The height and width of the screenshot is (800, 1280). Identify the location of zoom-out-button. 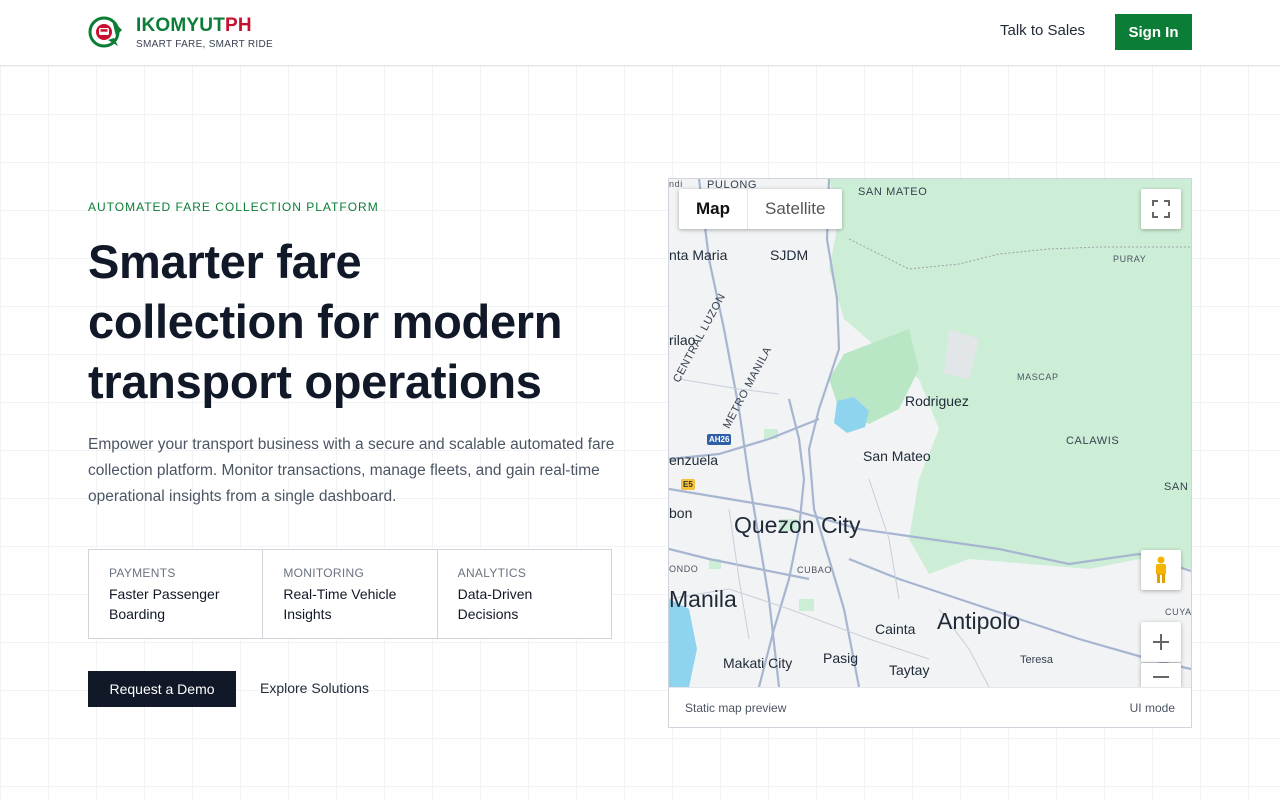
(1161, 675).